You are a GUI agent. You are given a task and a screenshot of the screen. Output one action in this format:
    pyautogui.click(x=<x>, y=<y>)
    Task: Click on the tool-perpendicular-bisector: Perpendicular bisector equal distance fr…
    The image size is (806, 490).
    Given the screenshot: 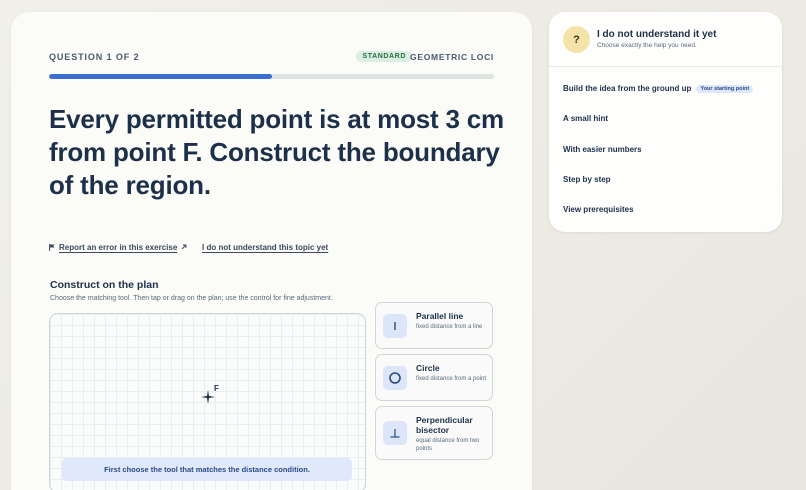 What is the action you would take?
    pyautogui.click(x=434, y=433)
    